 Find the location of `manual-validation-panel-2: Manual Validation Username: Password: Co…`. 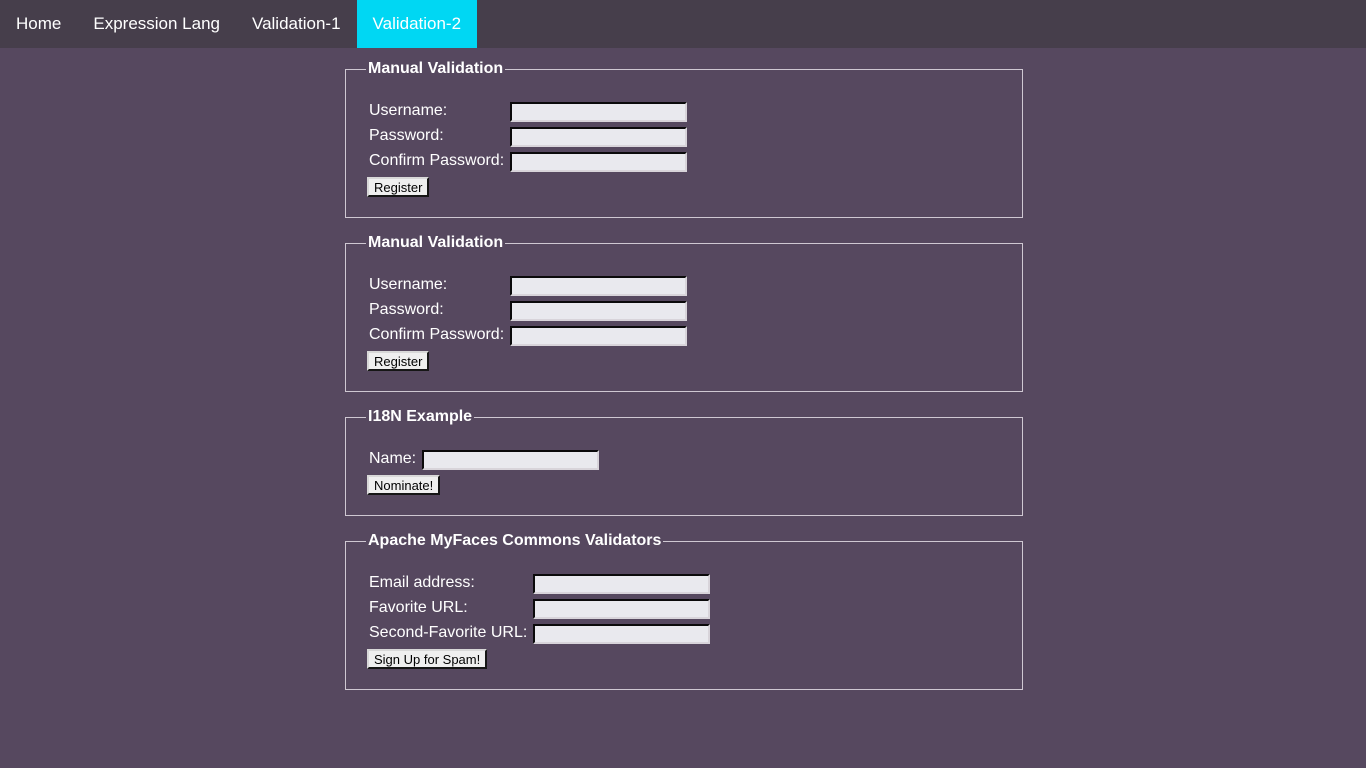

manual-validation-panel-2: Manual Validation Username: Password: Co… is located at coordinates (684, 312).